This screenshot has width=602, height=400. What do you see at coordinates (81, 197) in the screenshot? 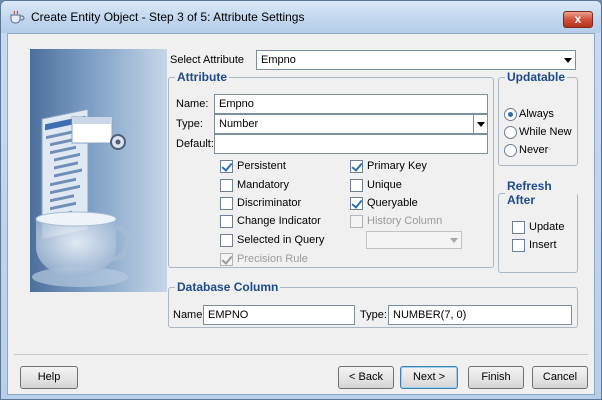
I see `wizard-graphic-icon` at bounding box center [81, 197].